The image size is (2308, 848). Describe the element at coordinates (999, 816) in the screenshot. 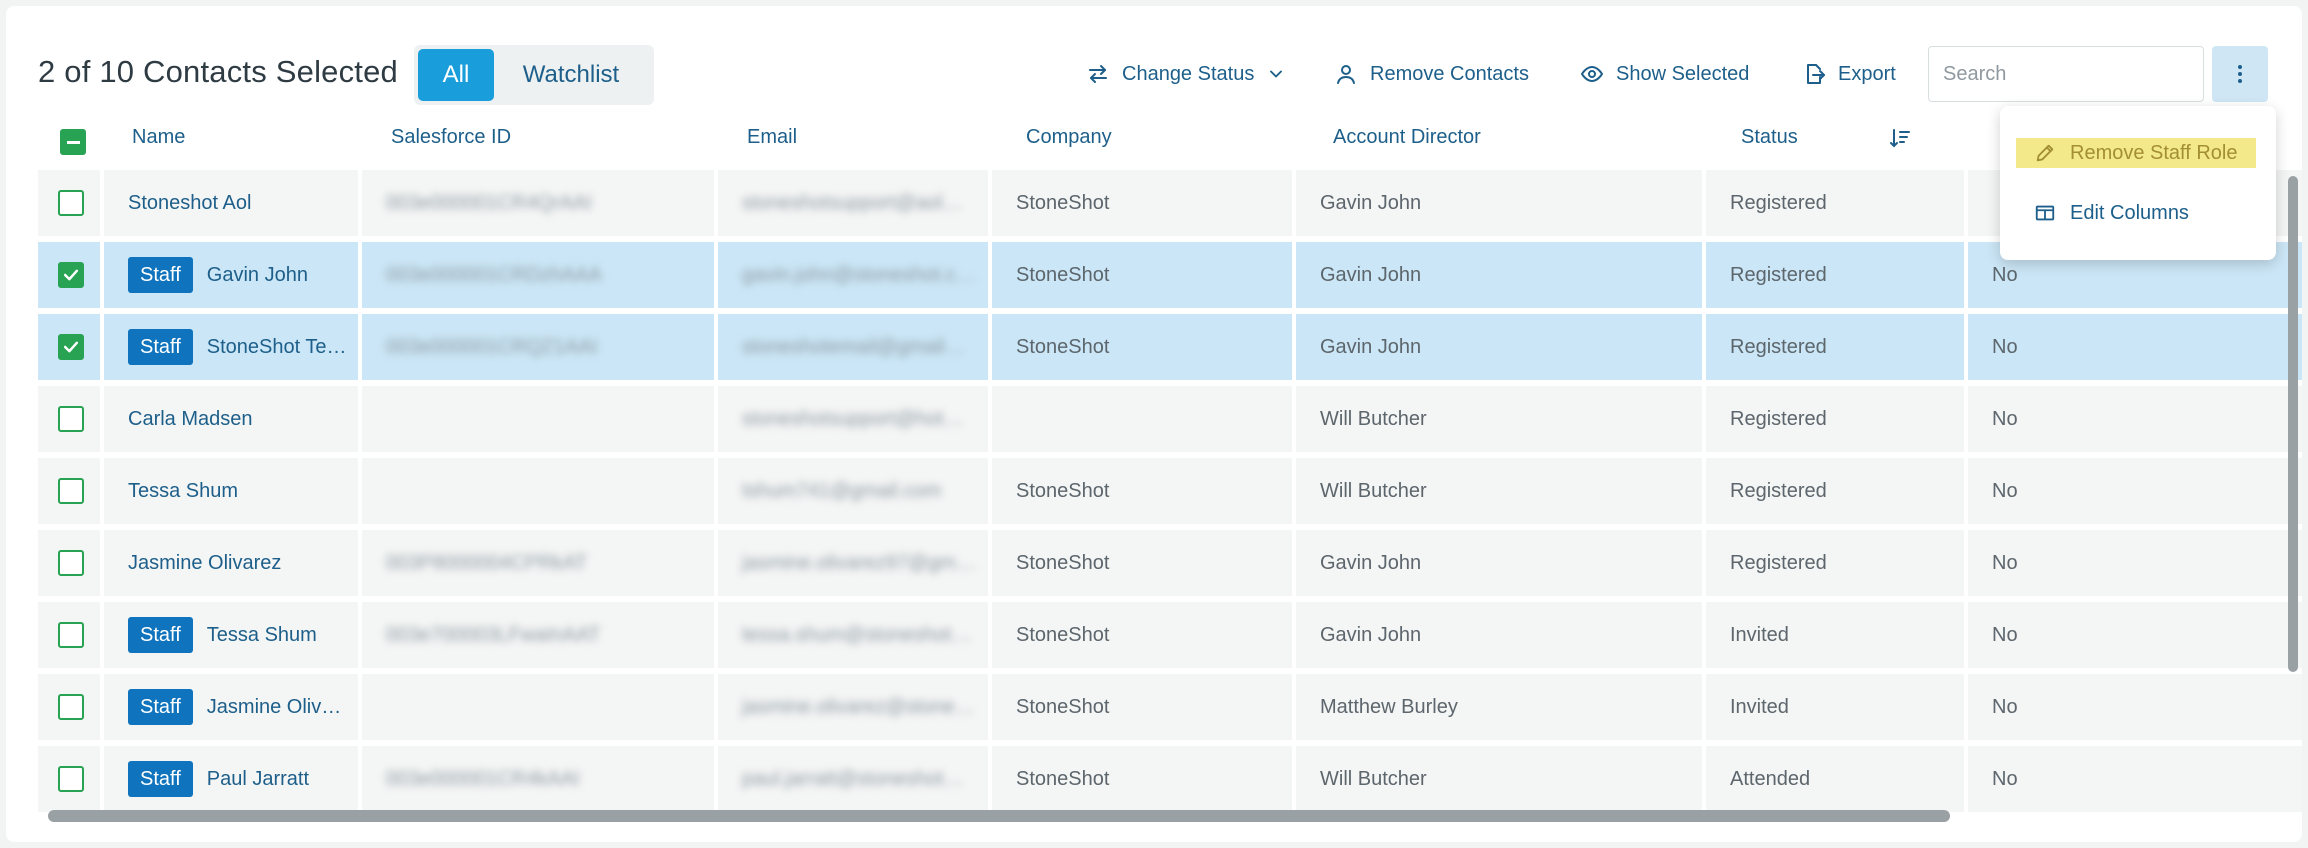

I see `horizontal-scrollbar` at that location.